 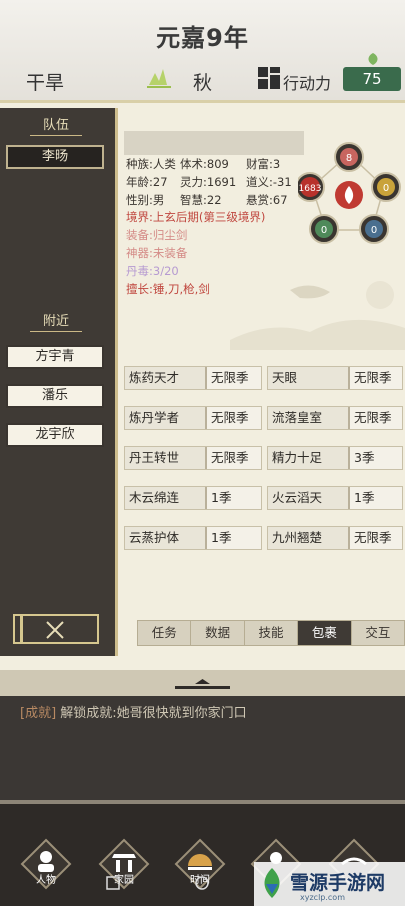 What do you see at coordinates (325, 633) in the screenshot?
I see `tab-inventory: 包裹` at bounding box center [325, 633].